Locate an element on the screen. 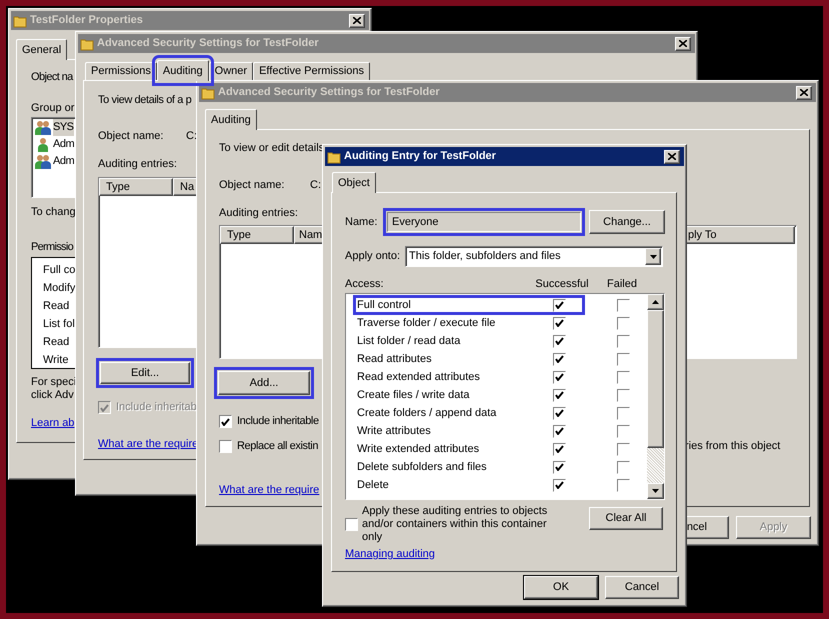 This screenshot has height=619, width=829. dropdown-arrow-button is located at coordinates (653, 256).